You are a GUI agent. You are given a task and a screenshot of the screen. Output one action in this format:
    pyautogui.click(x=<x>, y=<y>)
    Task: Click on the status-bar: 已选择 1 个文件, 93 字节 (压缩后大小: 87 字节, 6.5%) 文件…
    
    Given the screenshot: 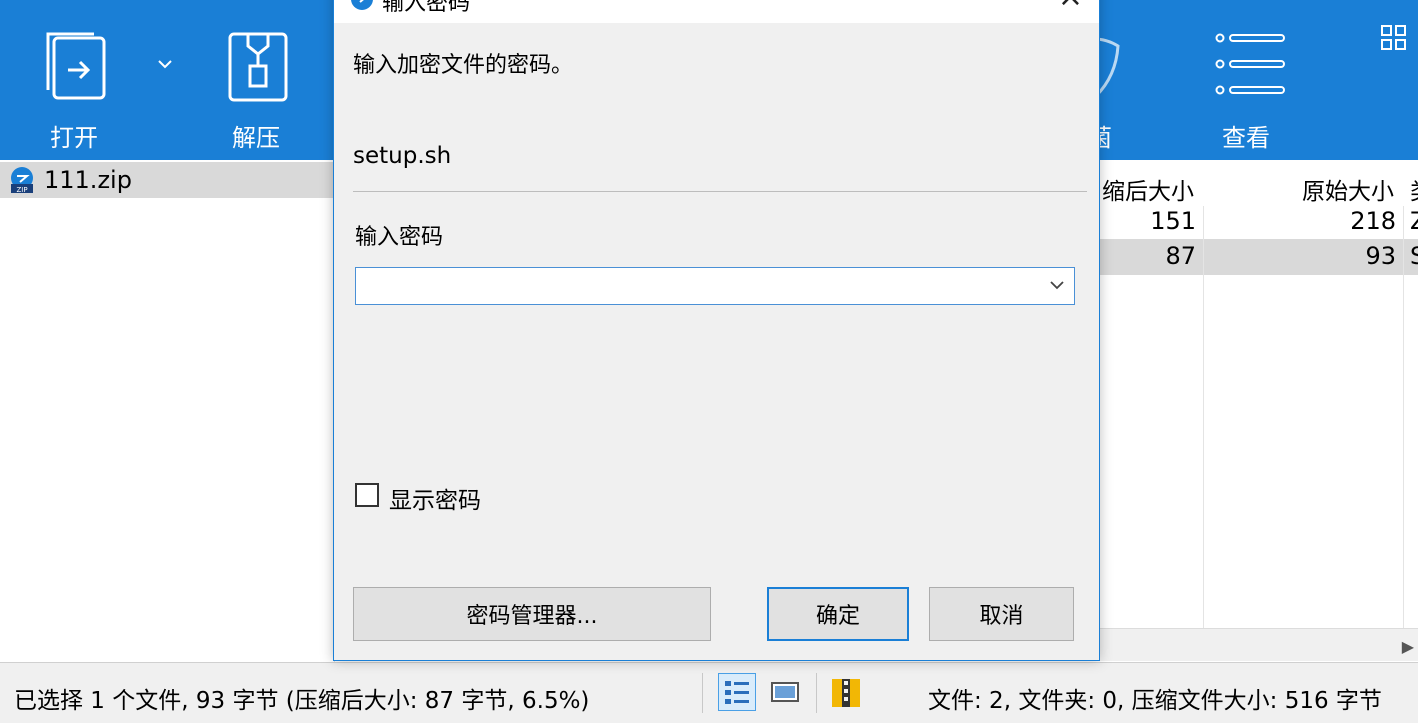 What is the action you would take?
    pyautogui.click(x=709, y=692)
    